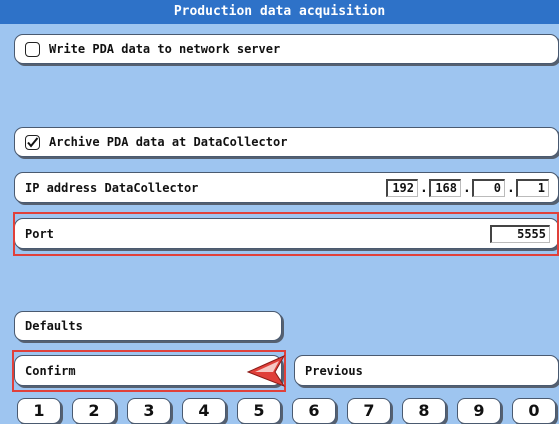 This screenshot has height=424, width=559. I want to click on checkmark-icon, so click(33, 142).